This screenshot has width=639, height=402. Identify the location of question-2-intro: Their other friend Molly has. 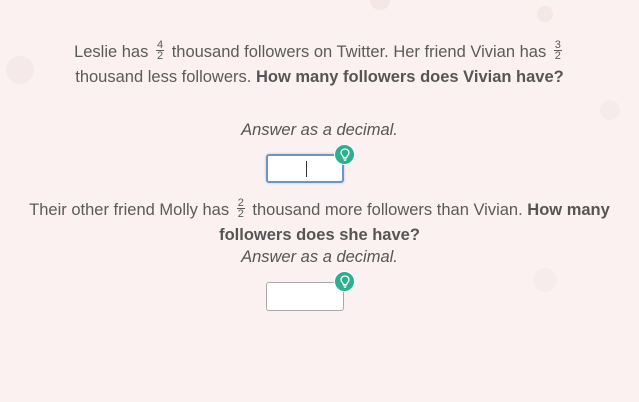
(129, 210).